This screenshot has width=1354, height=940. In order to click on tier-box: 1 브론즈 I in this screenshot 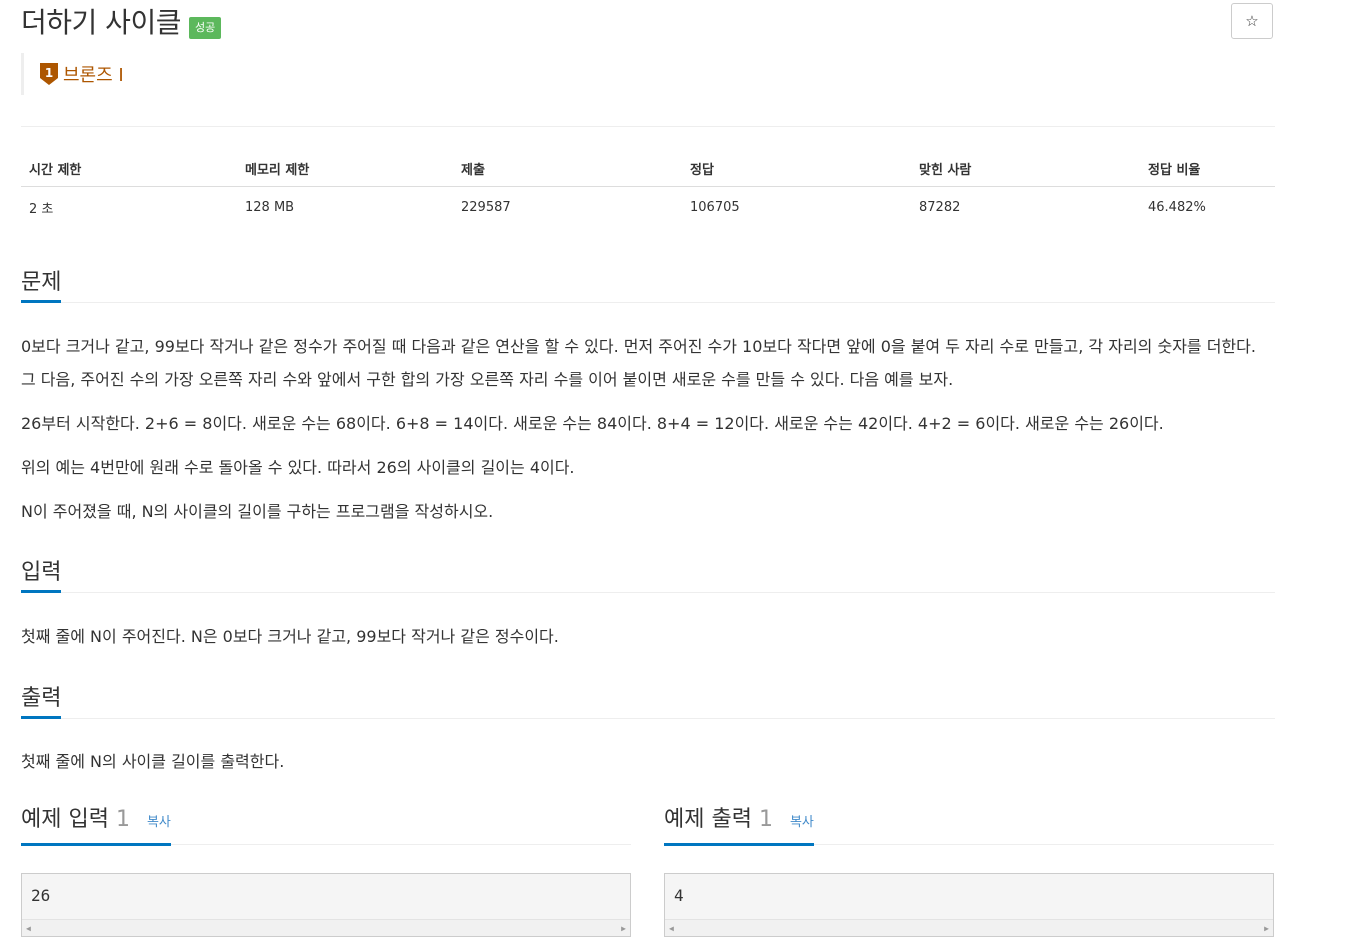, I will do `click(72, 74)`.